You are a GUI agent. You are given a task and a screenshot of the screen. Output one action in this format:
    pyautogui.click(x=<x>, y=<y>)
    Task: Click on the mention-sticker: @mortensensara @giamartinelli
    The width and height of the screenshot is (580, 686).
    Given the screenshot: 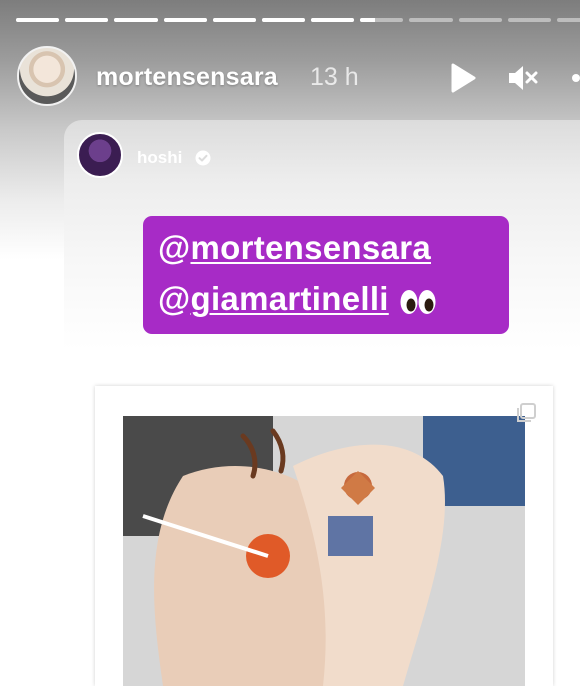 What is the action you would take?
    pyautogui.click(x=326, y=275)
    